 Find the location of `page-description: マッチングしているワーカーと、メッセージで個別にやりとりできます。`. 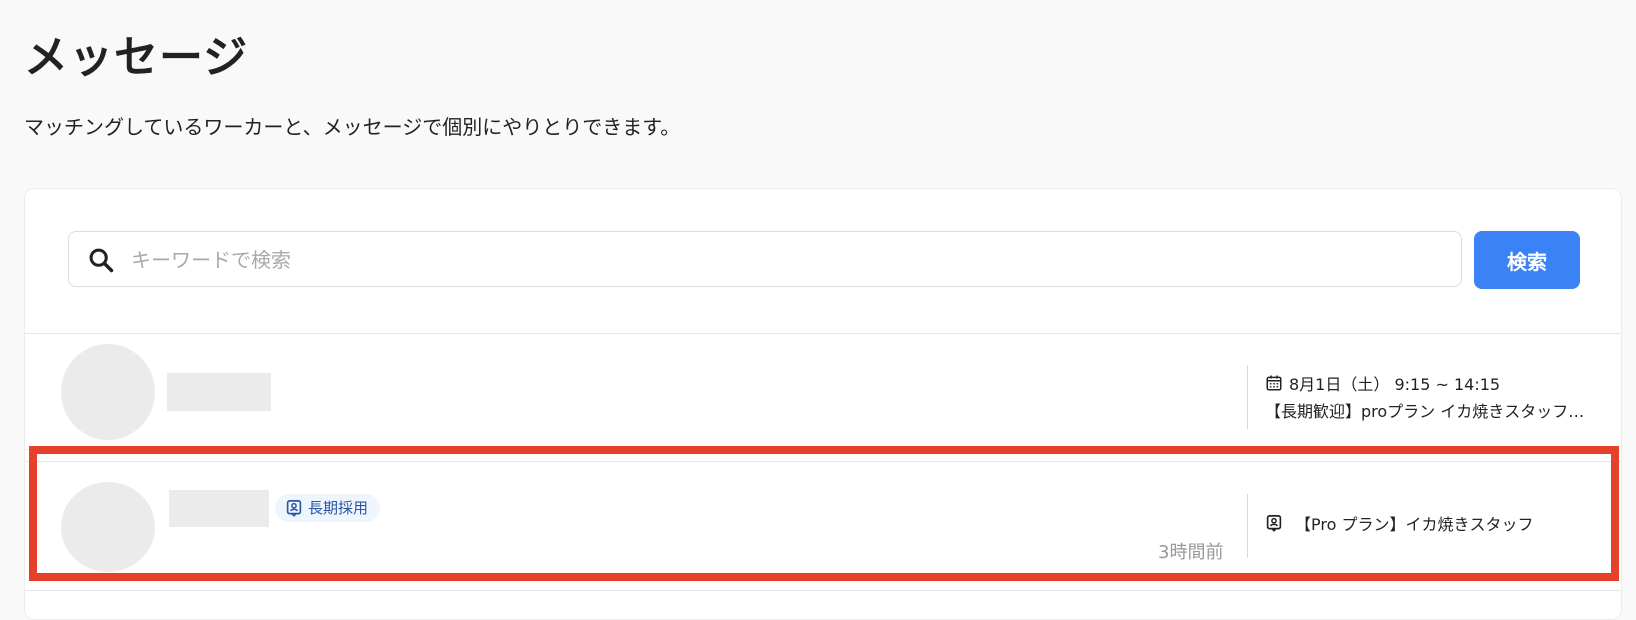

page-description: マッチングしているワーカーと、メッセージで個別にやりとりできます。 is located at coordinates (352, 127).